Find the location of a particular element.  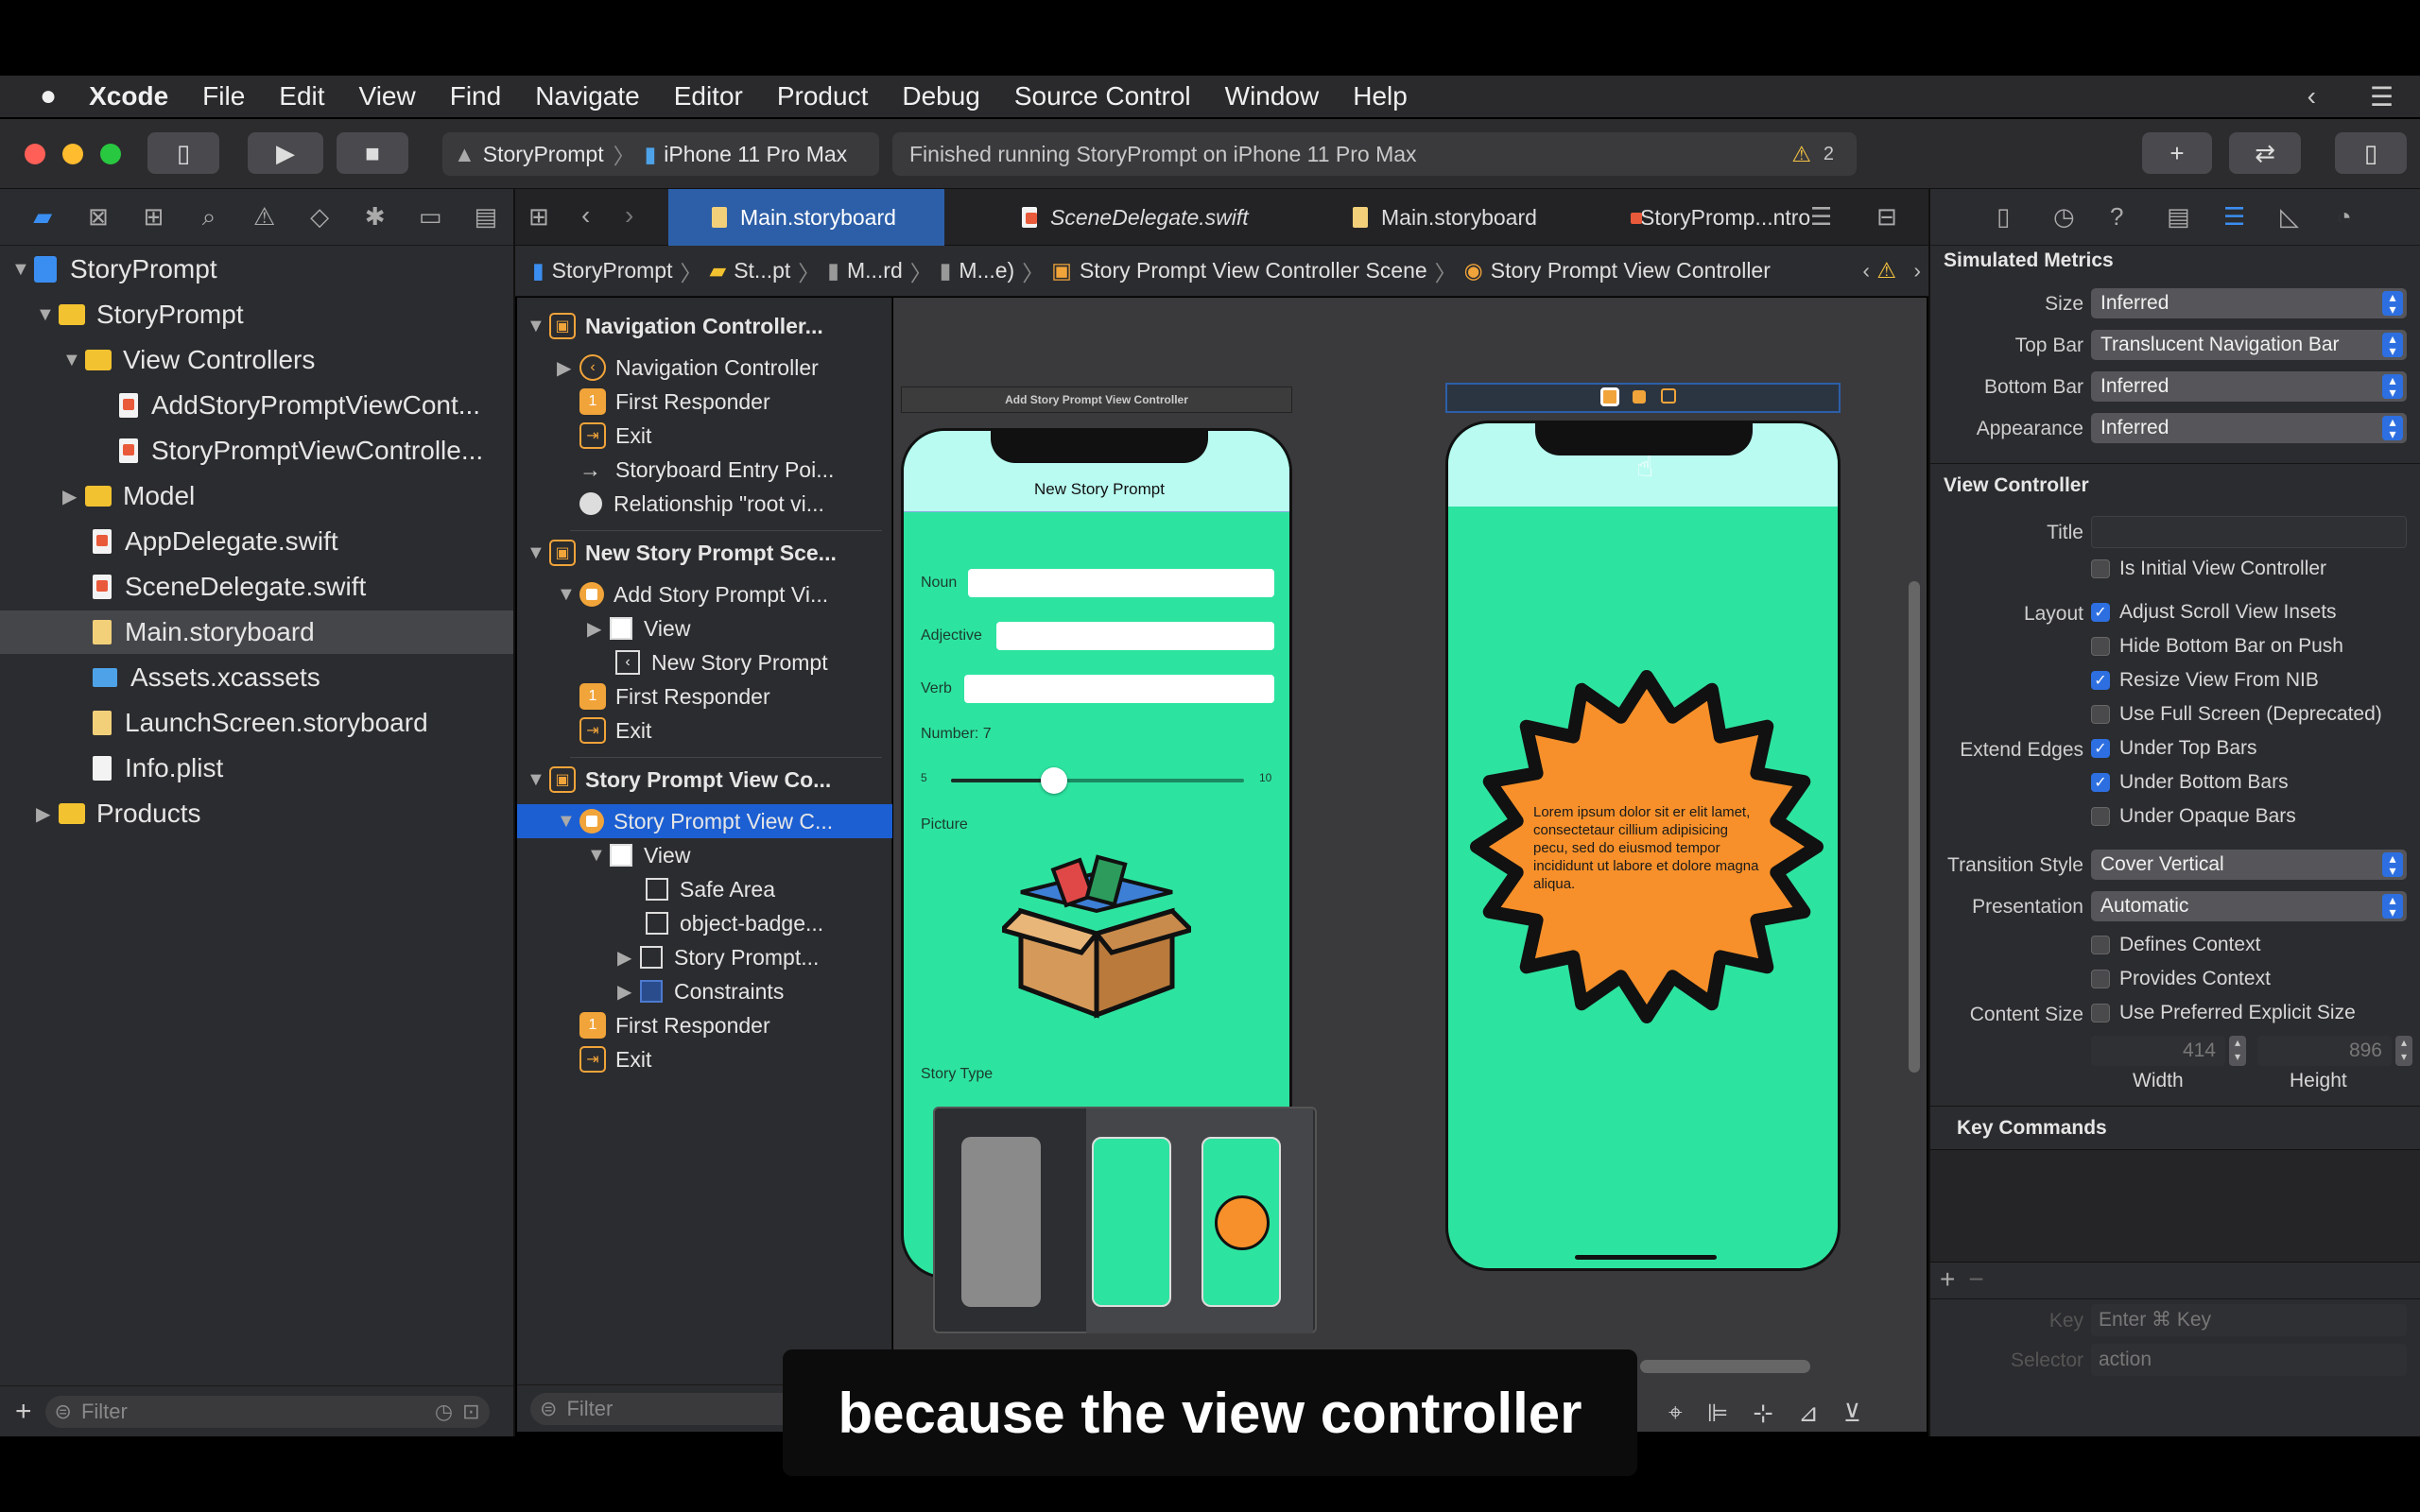

tree-file-launchscreen: LaunchScreen.storyboard is located at coordinates (261, 723).